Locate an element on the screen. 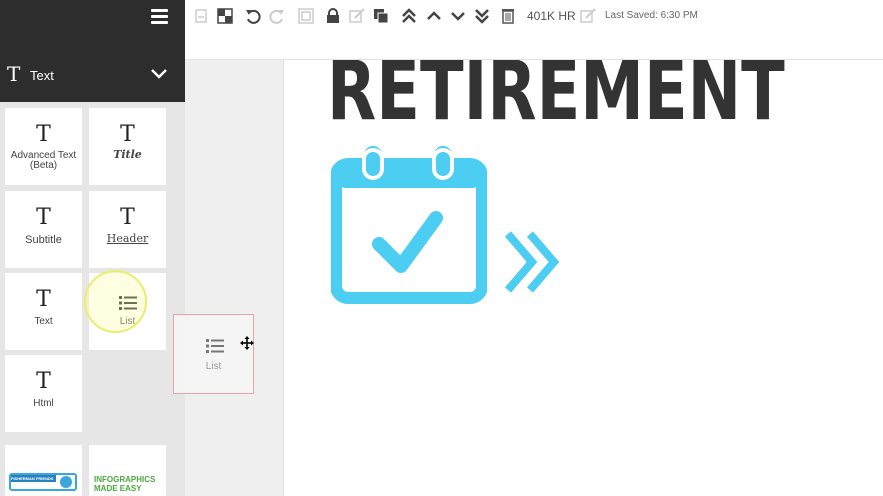  file-size-label: 401K HR is located at coordinates (551, 16).